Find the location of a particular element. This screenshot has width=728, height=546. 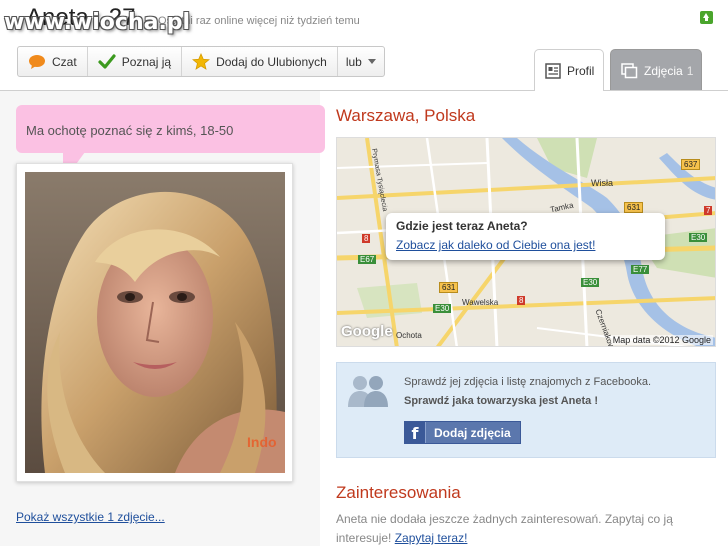

checkmark-icon is located at coordinates (107, 61).